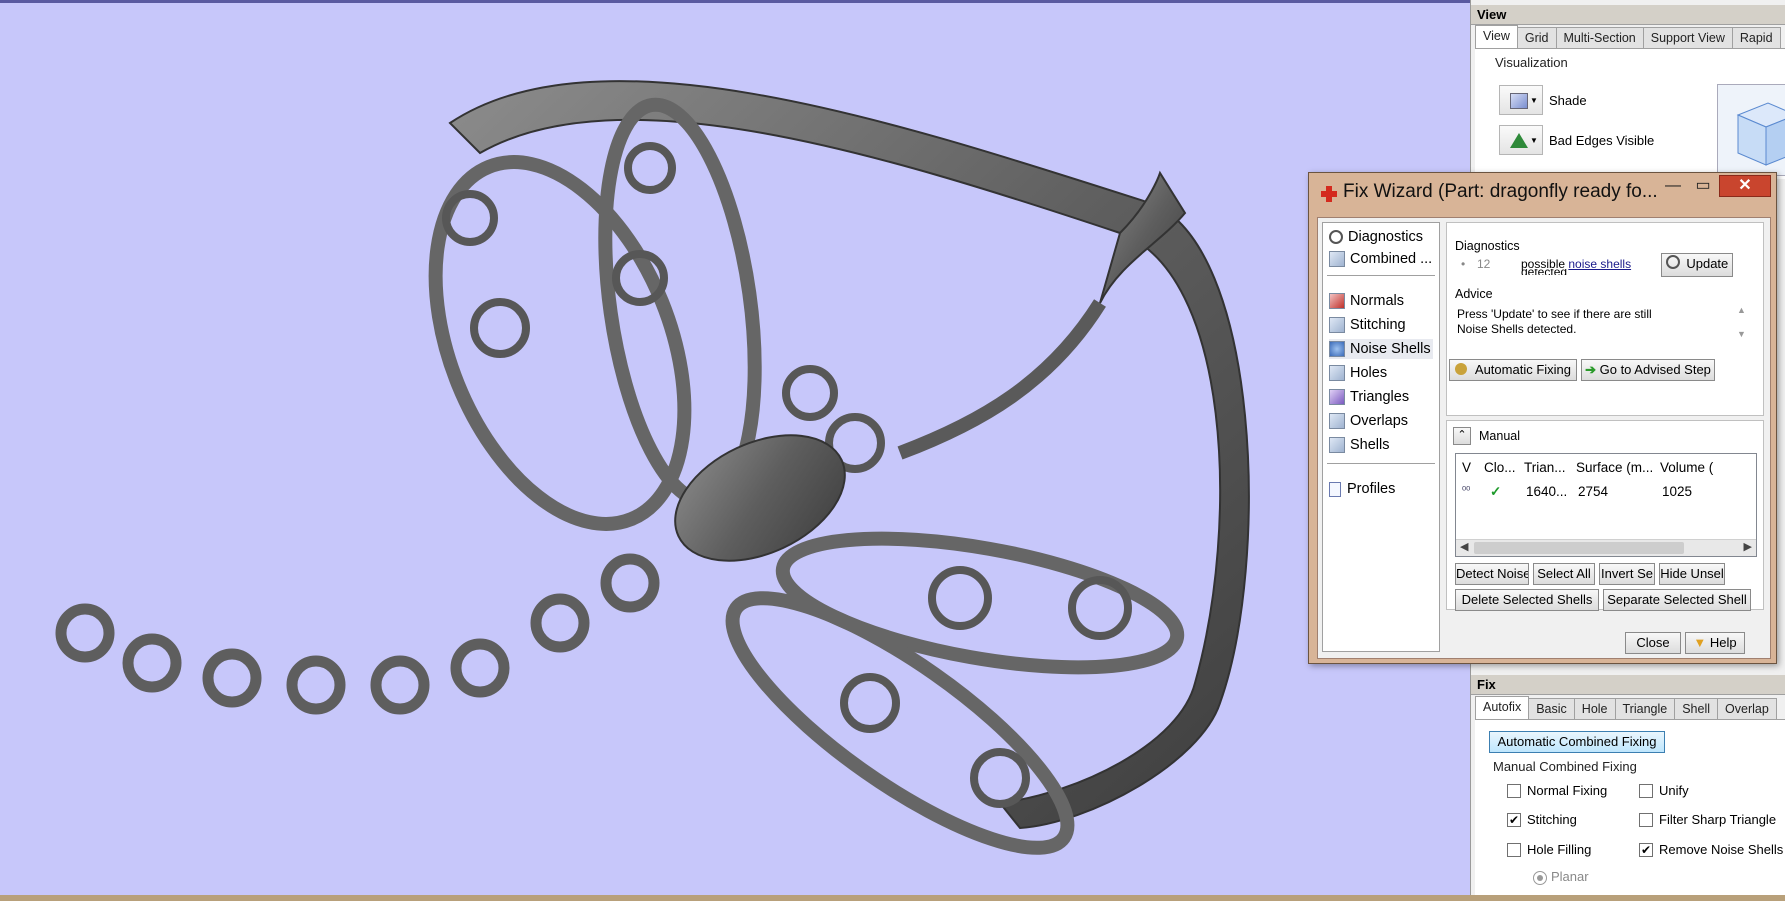 Image resolution: width=1785 pixels, height=901 pixels. Describe the element at coordinates (1741, 310) in the screenshot. I see `scroll-up-icon: ▲` at that location.